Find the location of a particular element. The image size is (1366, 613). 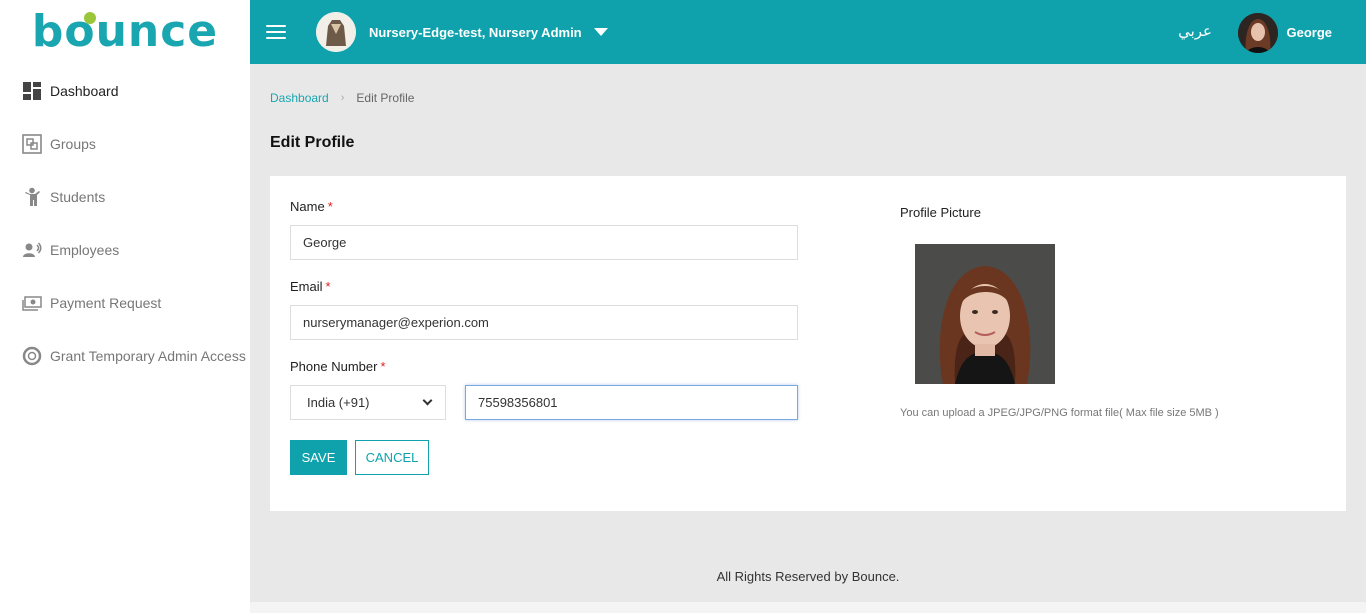

phone-label-text: Phone Number is located at coordinates (334, 366).